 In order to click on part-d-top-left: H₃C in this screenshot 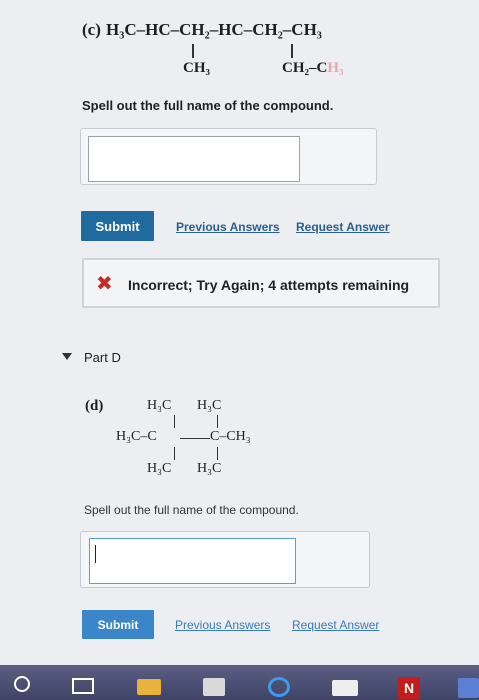, I will do `click(159, 405)`.